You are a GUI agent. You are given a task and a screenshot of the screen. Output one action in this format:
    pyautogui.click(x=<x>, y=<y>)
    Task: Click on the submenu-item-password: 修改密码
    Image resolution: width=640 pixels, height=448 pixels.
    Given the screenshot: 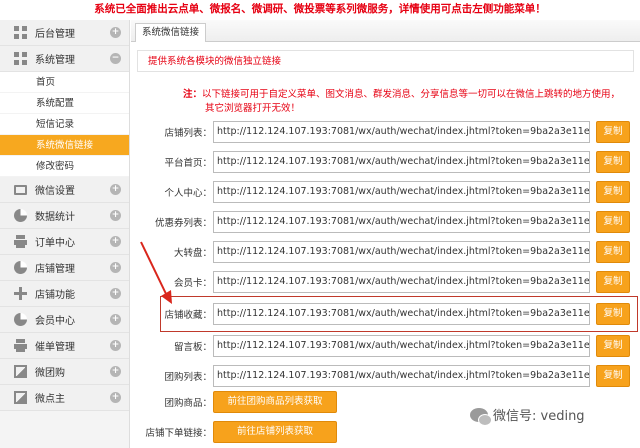 What is the action you would take?
    pyautogui.click(x=64, y=166)
    